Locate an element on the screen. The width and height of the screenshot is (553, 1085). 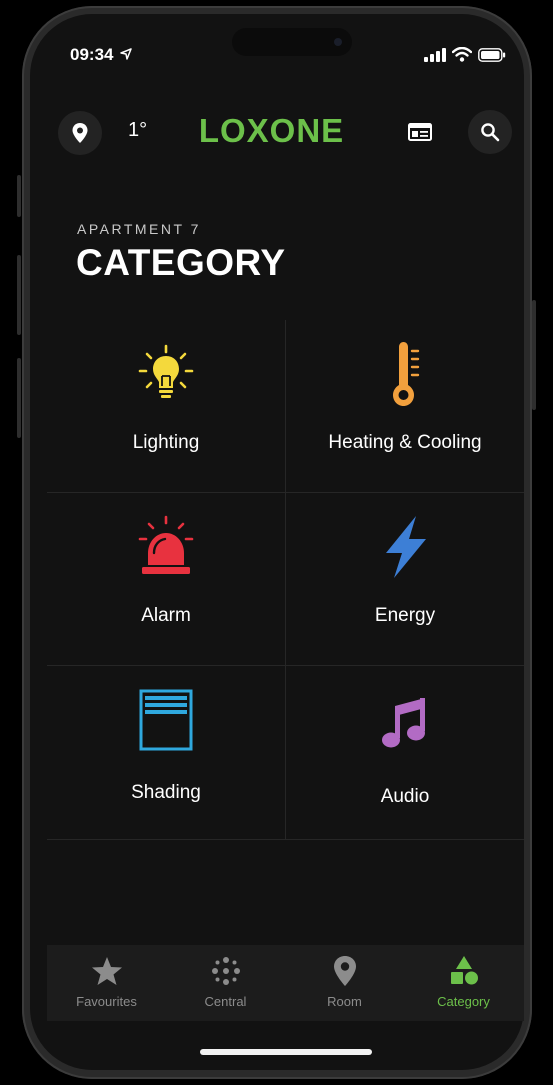
category-heating-cooling: Heating & Cooling is located at coordinates (405, 406).